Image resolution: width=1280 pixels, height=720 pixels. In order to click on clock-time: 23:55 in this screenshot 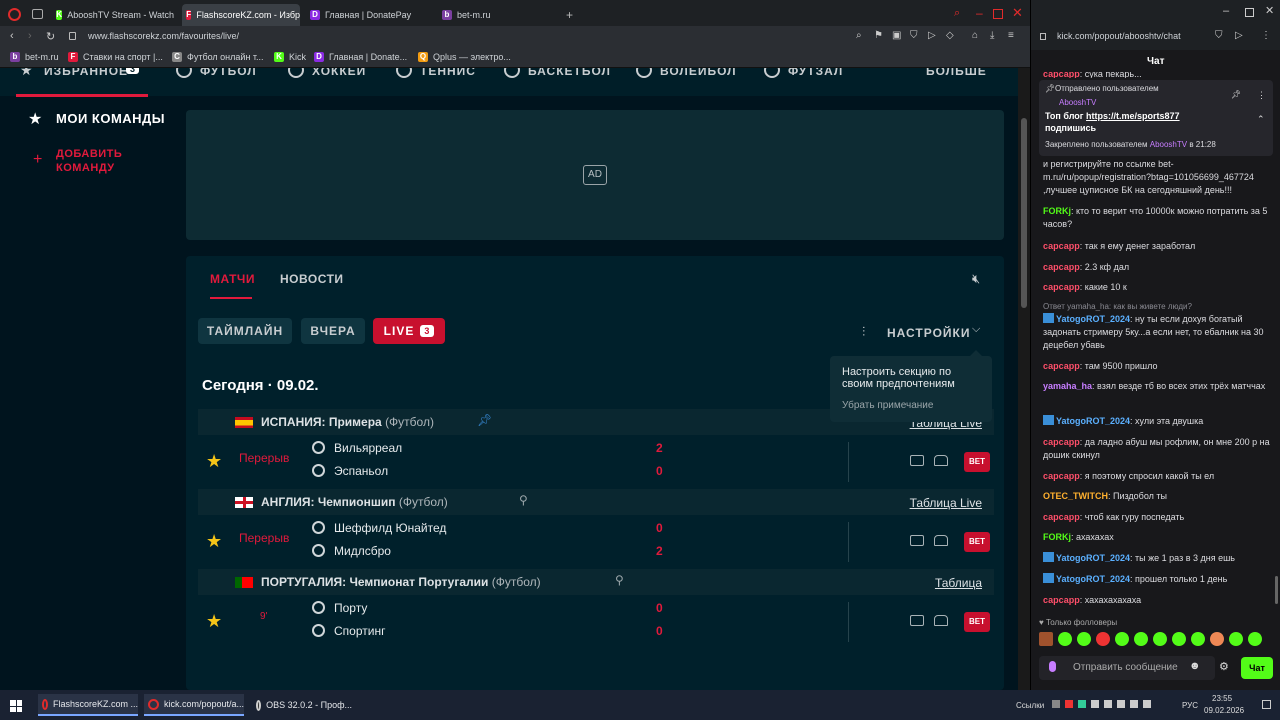, I will do `click(1222, 698)`.